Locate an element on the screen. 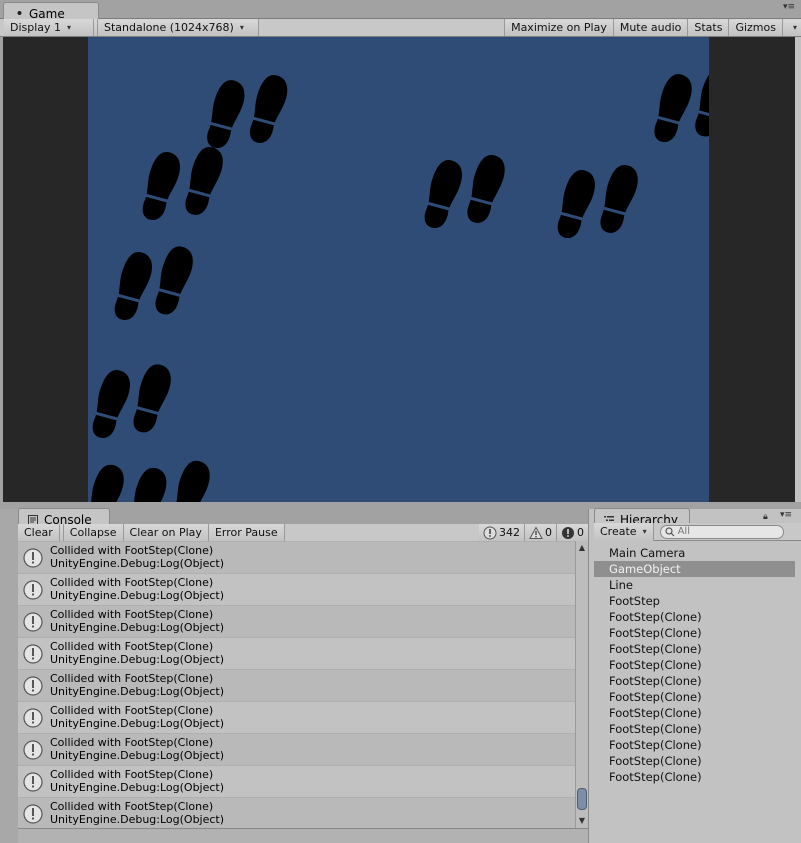 The width and height of the screenshot is (801, 843). clear-on-play-toggle: Clear on Play is located at coordinates (166, 532).